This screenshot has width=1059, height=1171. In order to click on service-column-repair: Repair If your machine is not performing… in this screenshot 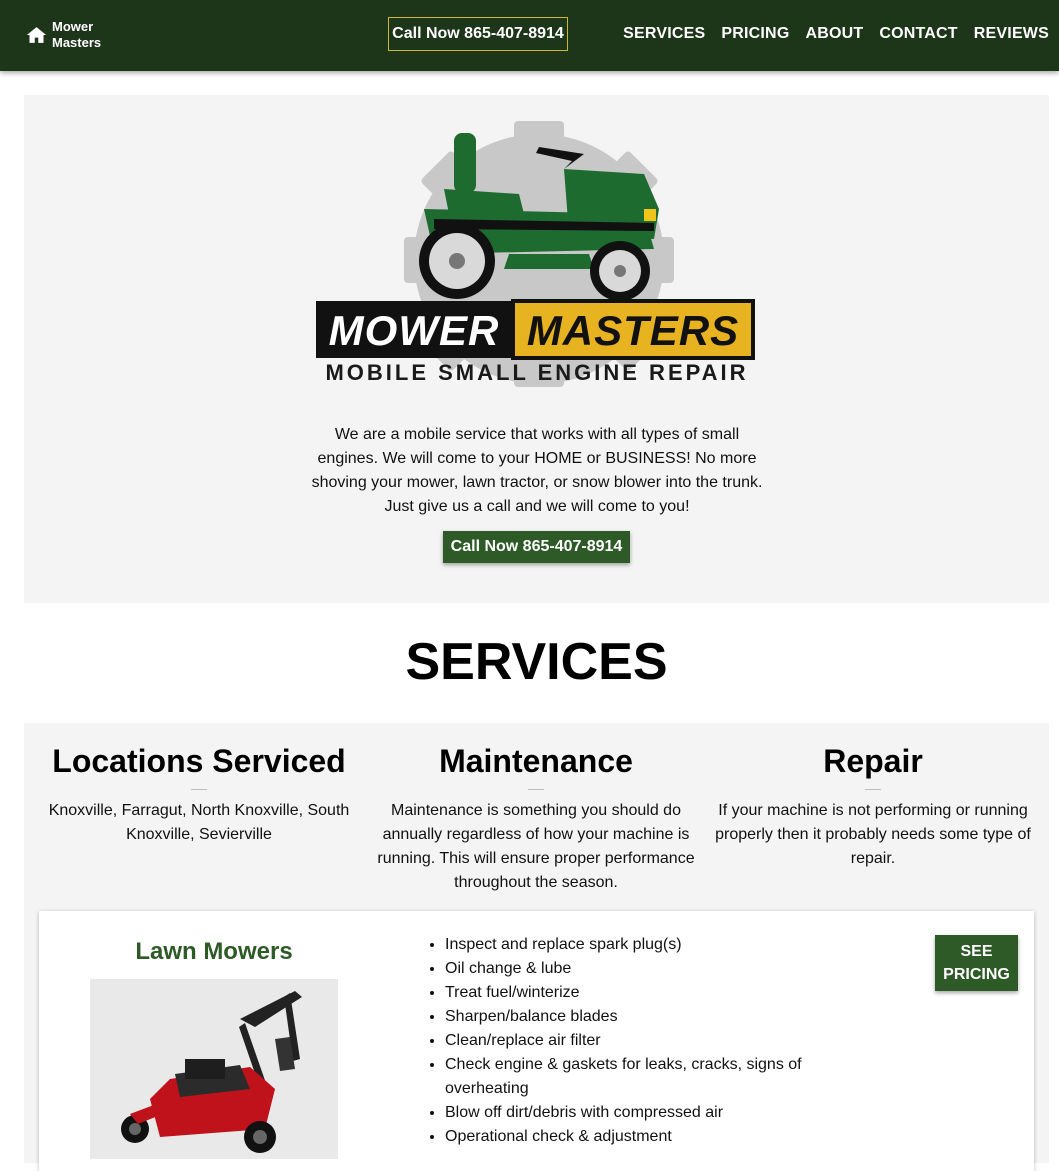, I will do `click(873, 806)`.